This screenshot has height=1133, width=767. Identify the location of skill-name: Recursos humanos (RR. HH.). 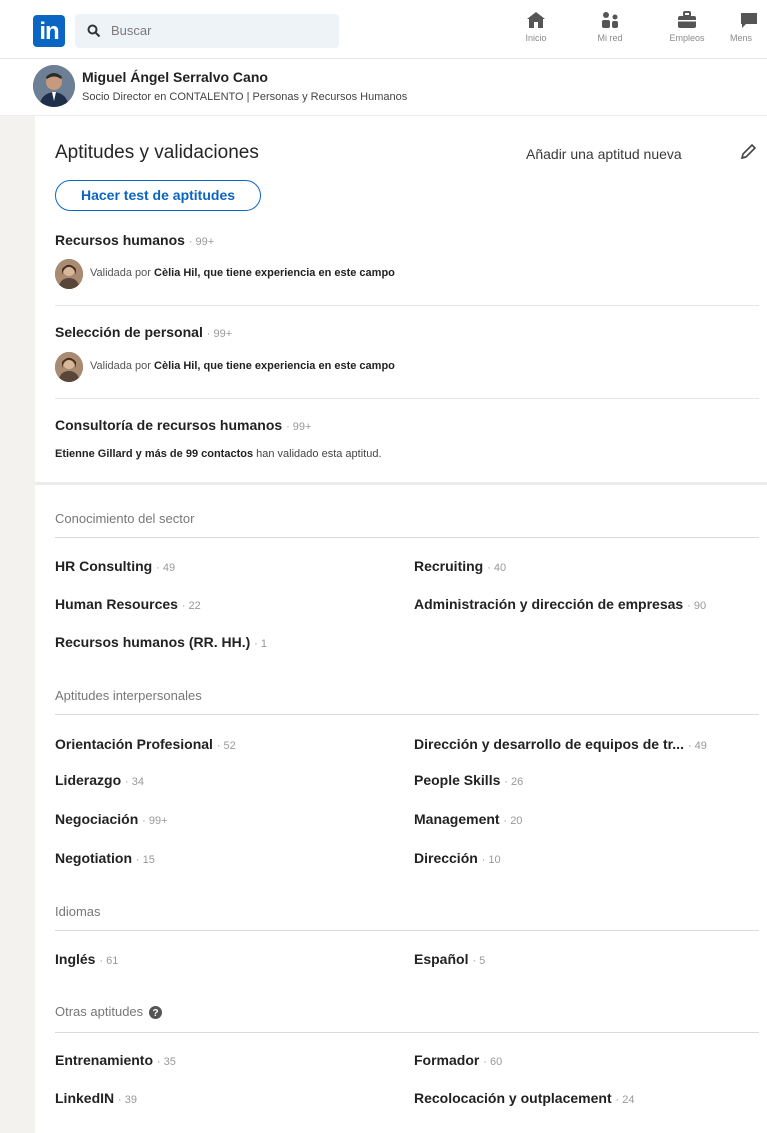
(153, 642).